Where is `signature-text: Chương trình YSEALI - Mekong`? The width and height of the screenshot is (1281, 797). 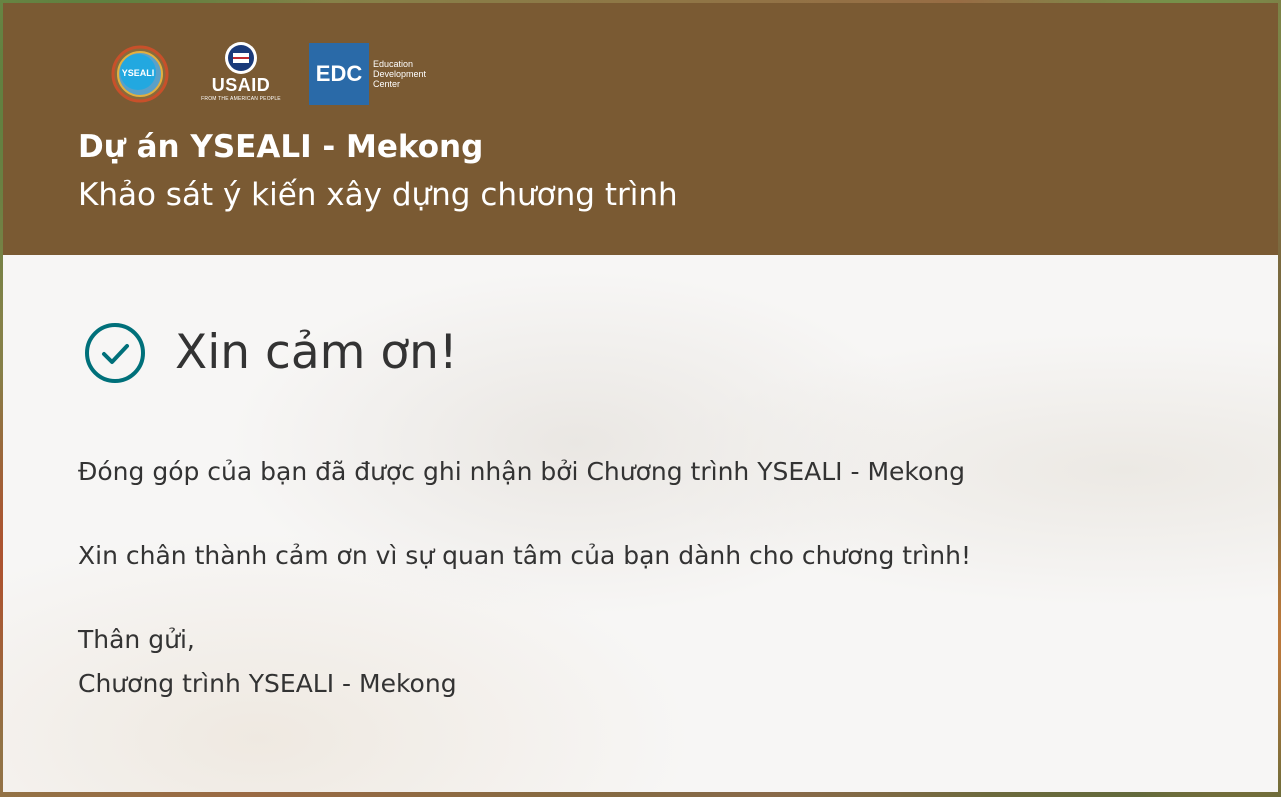
signature-text: Chương trình YSEALI - Mekong is located at coordinates (267, 683).